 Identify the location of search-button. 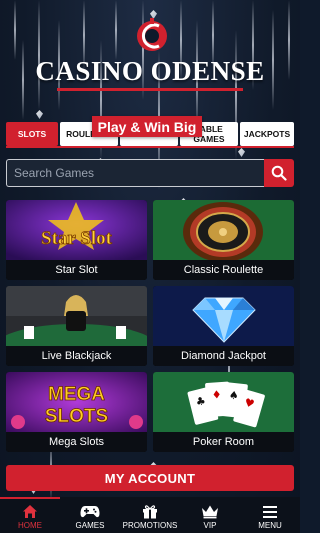
(279, 173).